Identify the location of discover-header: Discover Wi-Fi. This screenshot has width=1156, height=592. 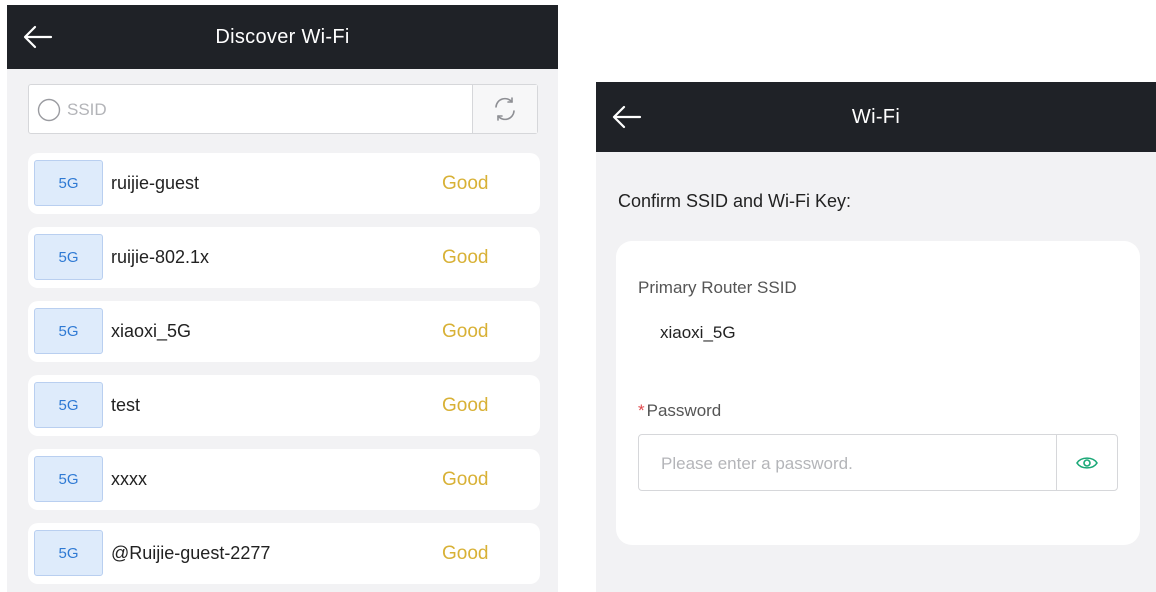
(282, 37).